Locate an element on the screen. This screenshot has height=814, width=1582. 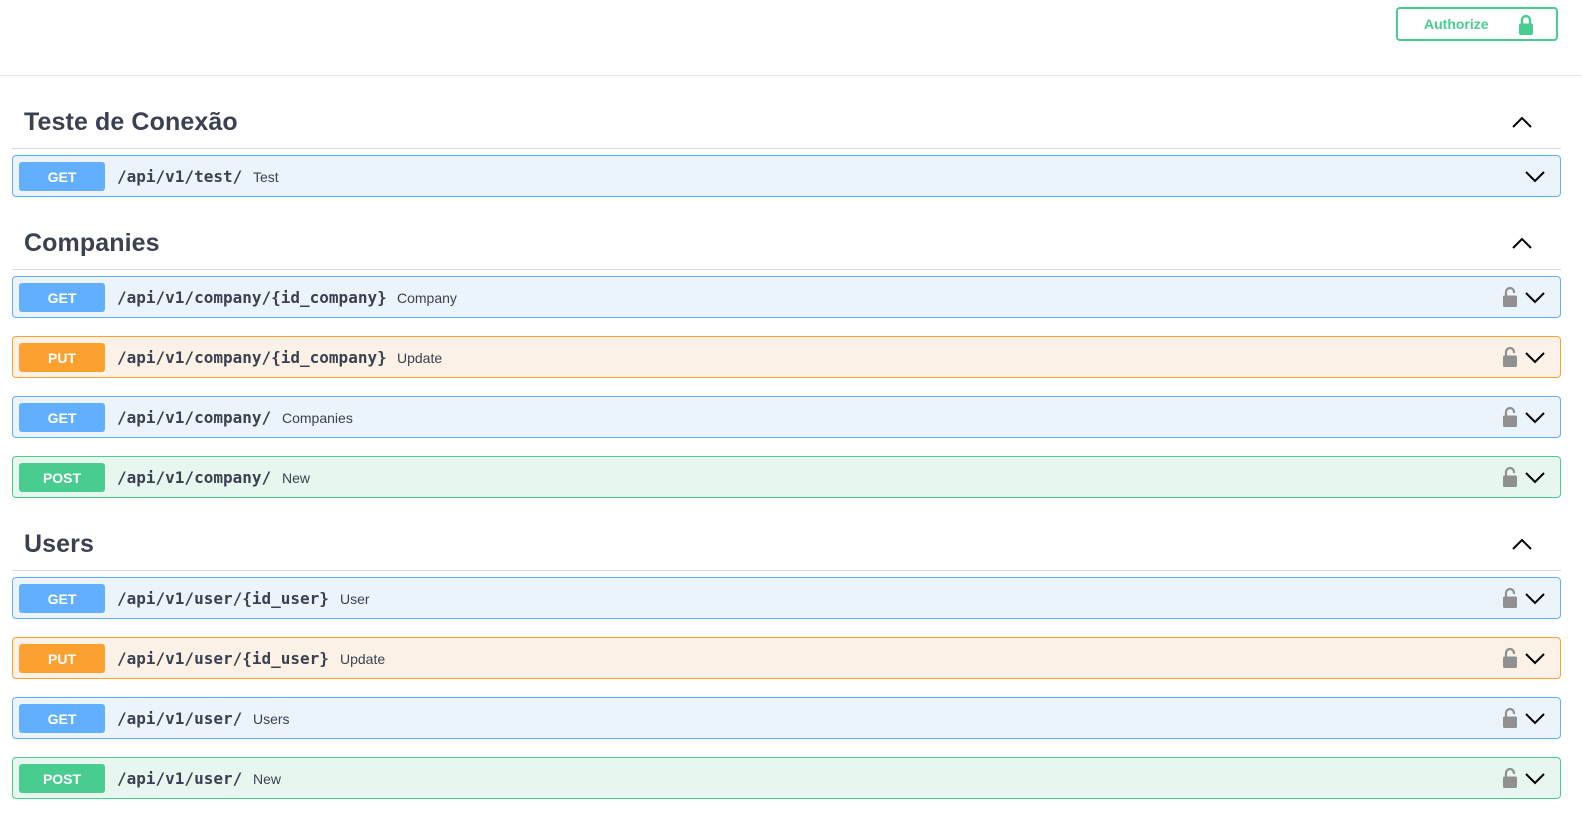
top-bar: Authorize is located at coordinates (791, 38).